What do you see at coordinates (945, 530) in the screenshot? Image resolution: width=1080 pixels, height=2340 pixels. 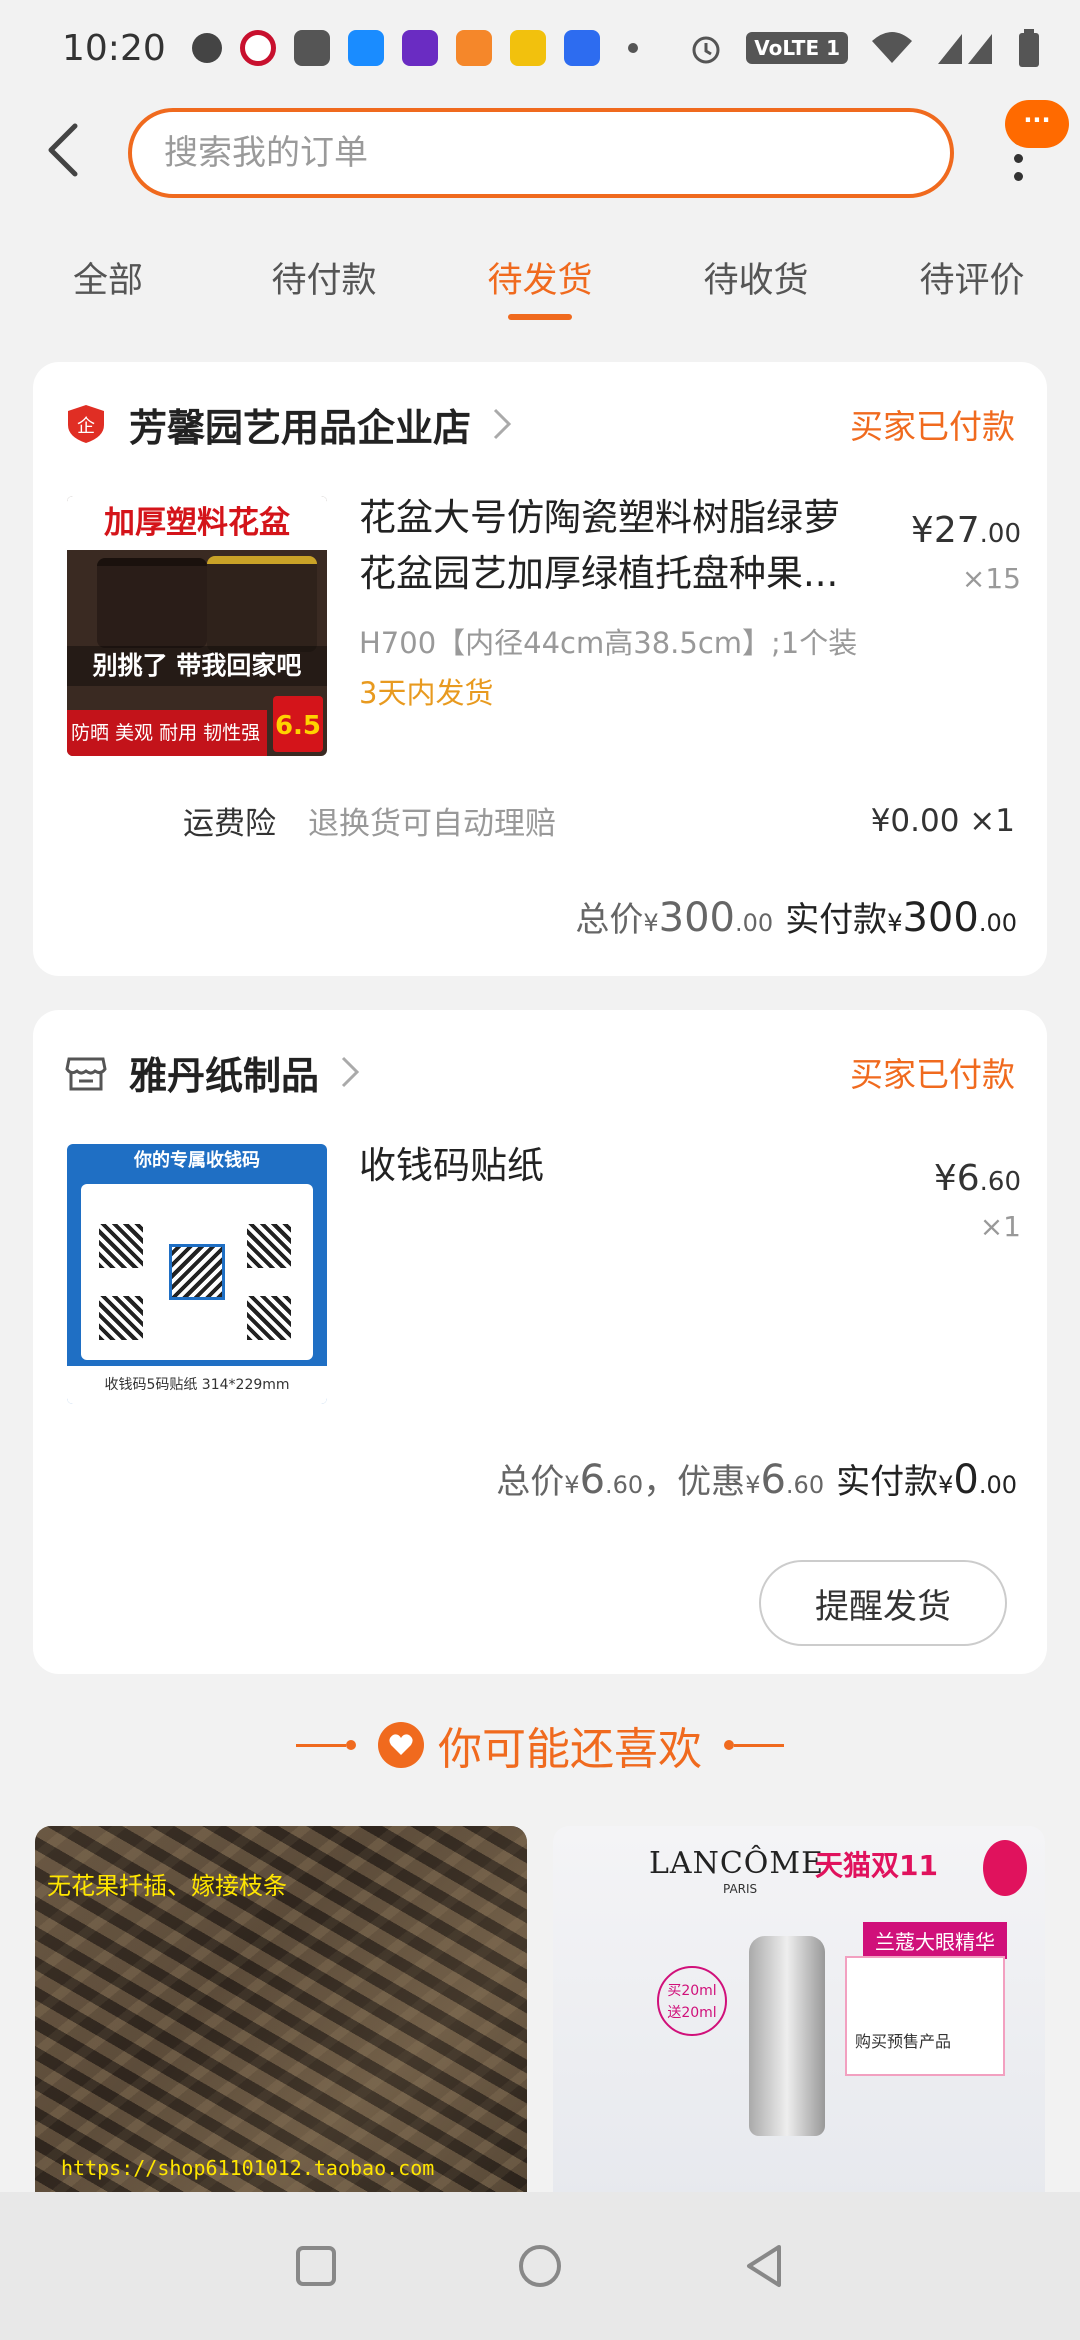 I see `price-integer: ¥27` at bounding box center [945, 530].